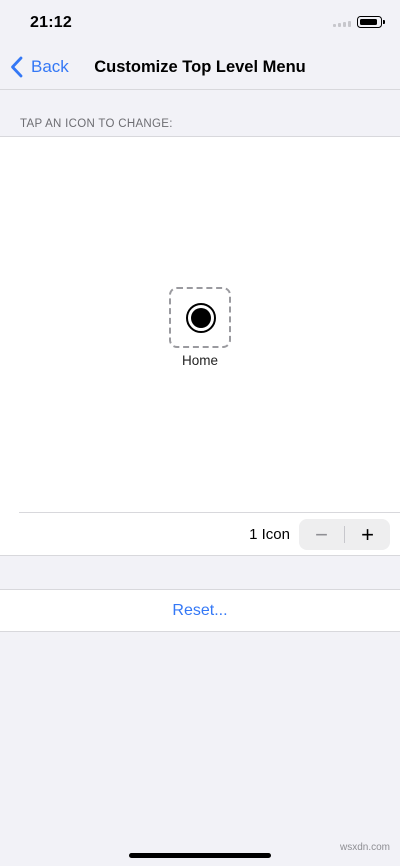  Describe the element at coordinates (200, 855) in the screenshot. I see `home-indicator` at that location.